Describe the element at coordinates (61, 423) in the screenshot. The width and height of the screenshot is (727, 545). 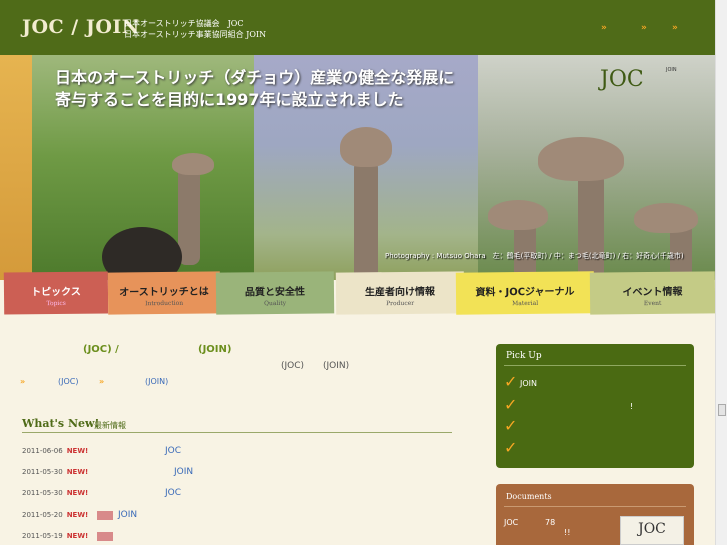
I see `news-title: What's New!` at that location.